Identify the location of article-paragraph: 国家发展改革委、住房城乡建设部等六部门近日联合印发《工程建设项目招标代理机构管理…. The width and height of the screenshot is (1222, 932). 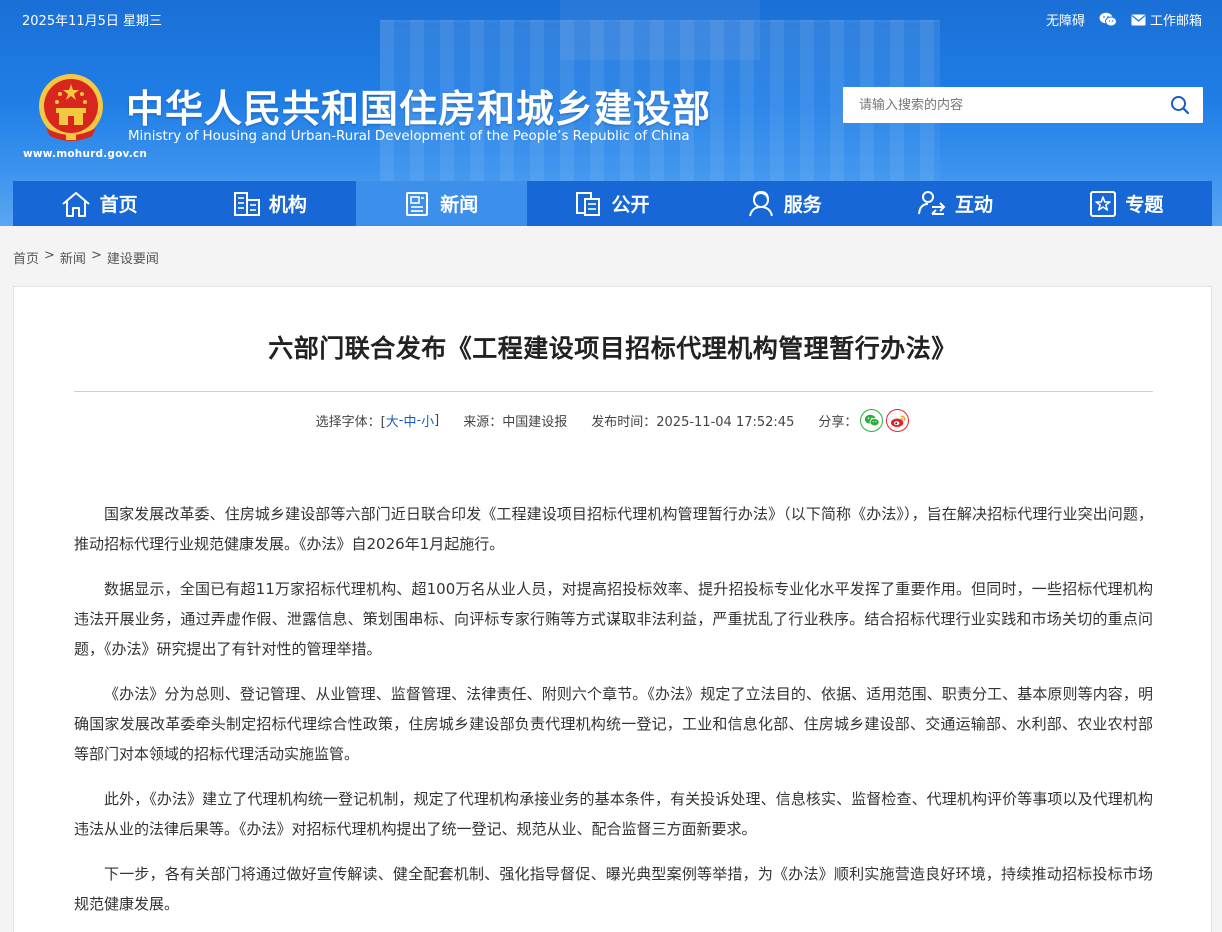
(613, 529).